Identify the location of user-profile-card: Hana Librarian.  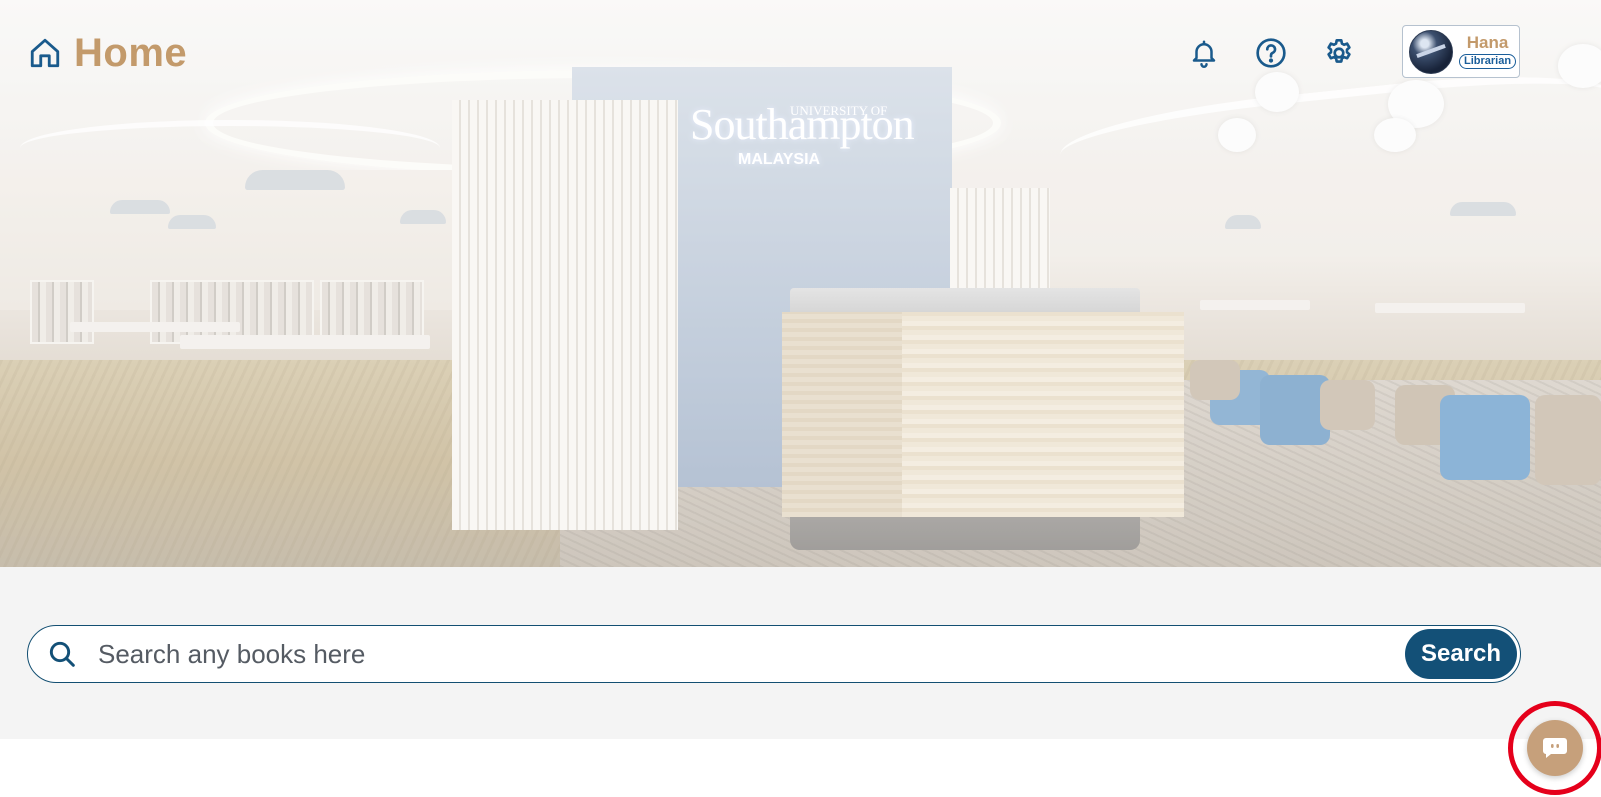
(1461, 51).